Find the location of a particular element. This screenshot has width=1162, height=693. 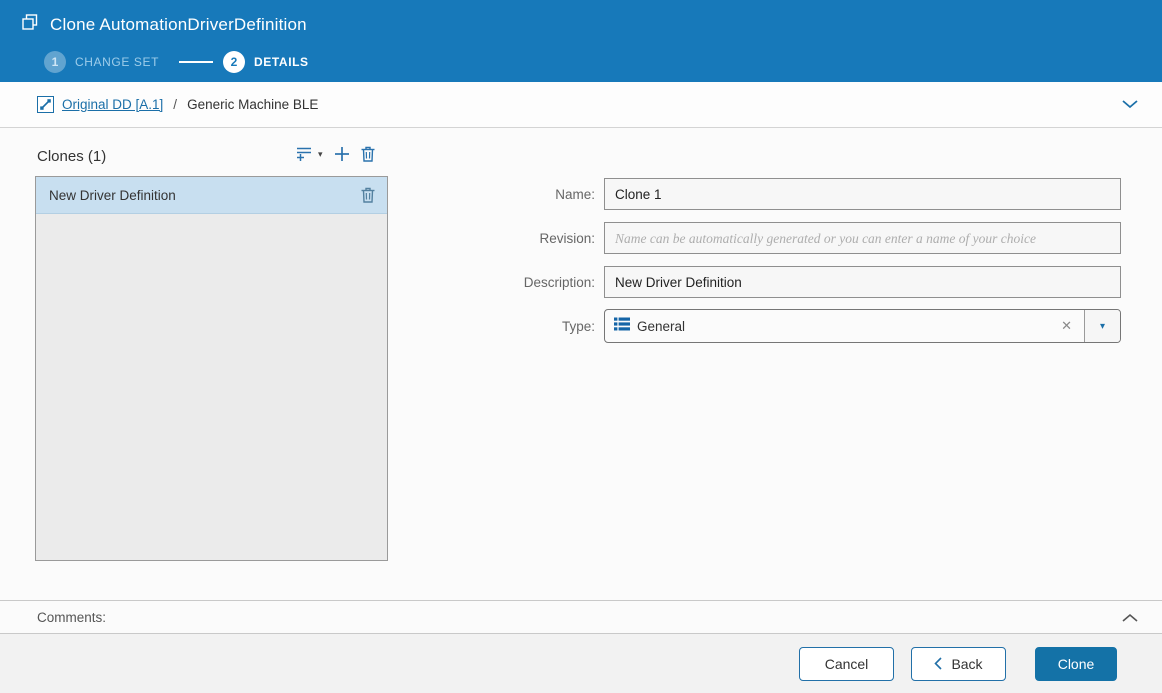

breadcrumb-link: Original DD [A.1] is located at coordinates (112, 104).